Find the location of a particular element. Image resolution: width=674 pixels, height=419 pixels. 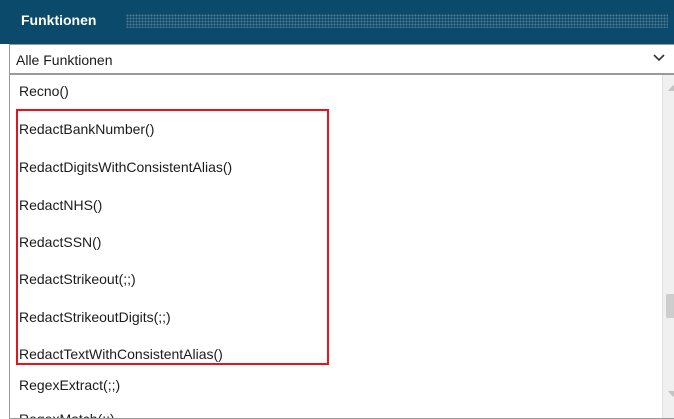

panel-header: Funktionen is located at coordinates (337, 22).